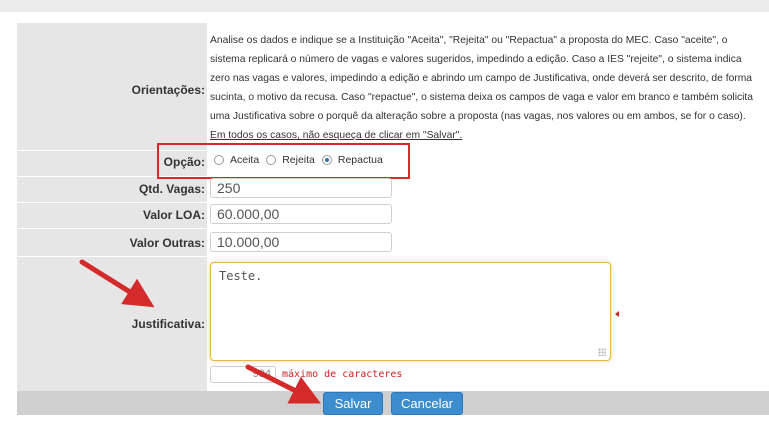  What do you see at coordinates (283, 384) in the screenshot?
I see `arrow-to-save-icon` at bounding box center [283, 384].